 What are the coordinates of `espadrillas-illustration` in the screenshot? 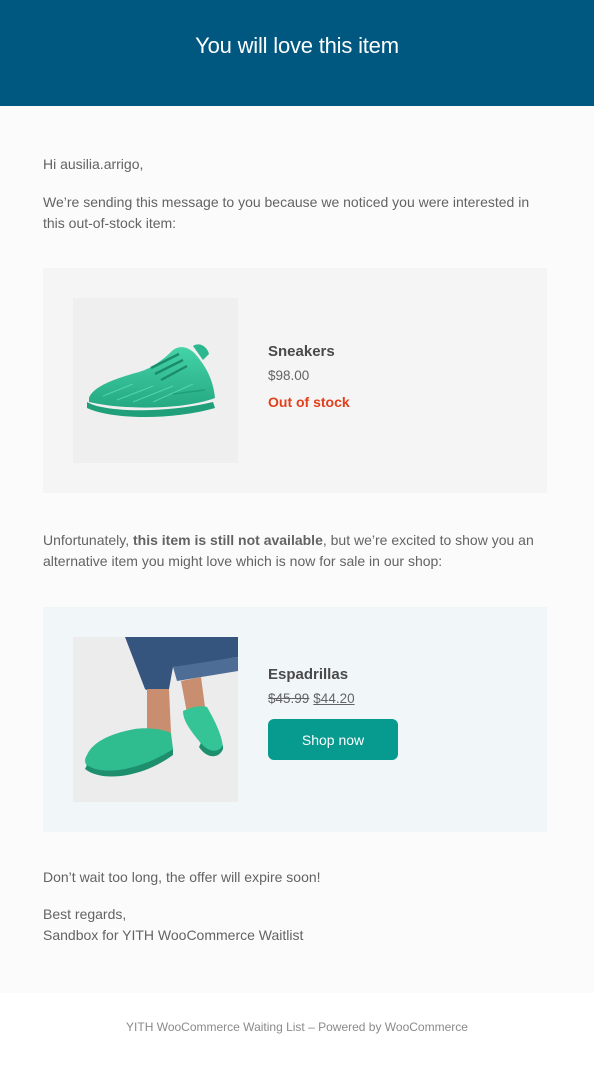 It's located at (155, 719).